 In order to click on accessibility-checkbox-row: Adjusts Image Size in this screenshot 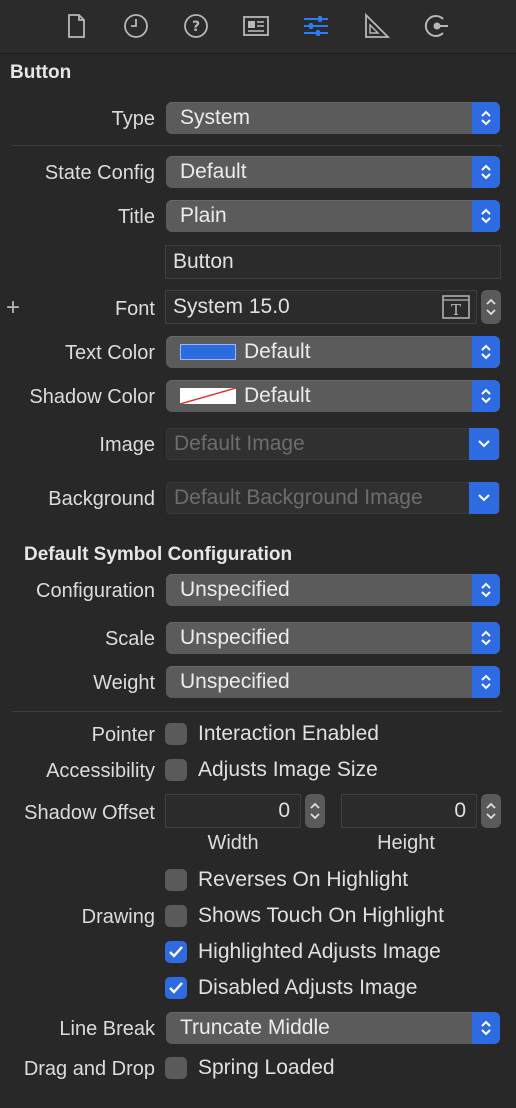, I will do `click(271, 770)`.